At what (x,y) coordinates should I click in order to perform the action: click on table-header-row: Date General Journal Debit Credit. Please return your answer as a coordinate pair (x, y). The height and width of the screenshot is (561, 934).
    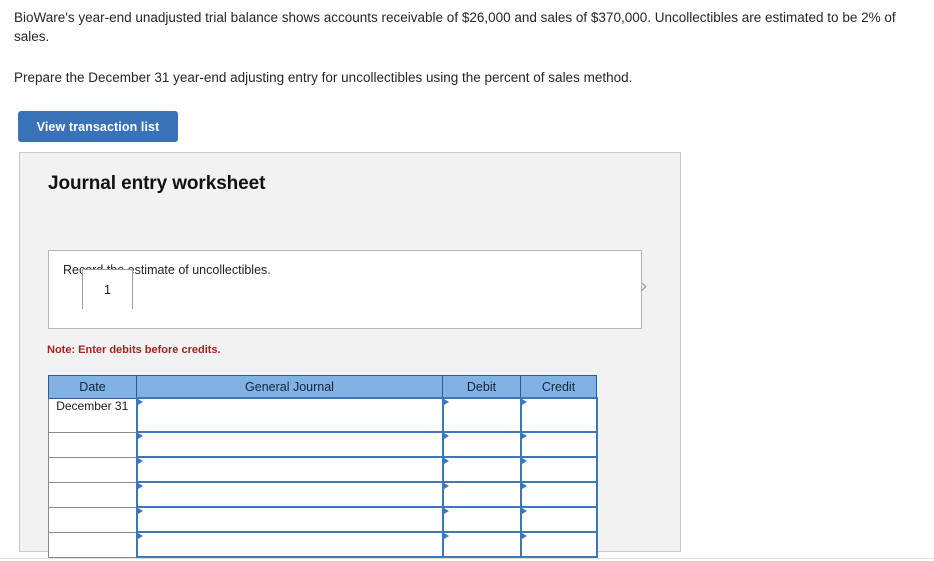
    Looking at the image, I should click on (322, 387).